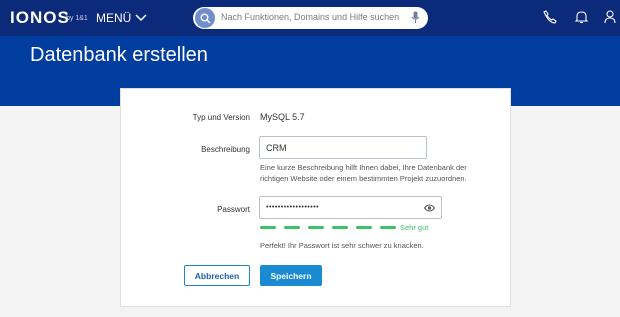 The height and width of the screenshot is (317, 620). I want to click on search-icon, so click(205, 18).